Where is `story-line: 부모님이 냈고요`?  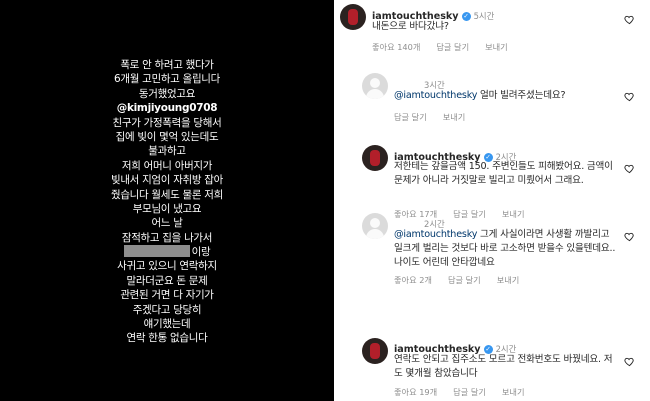 story-line: 부모님이 냈고요 is located at coordinates (167, 208).